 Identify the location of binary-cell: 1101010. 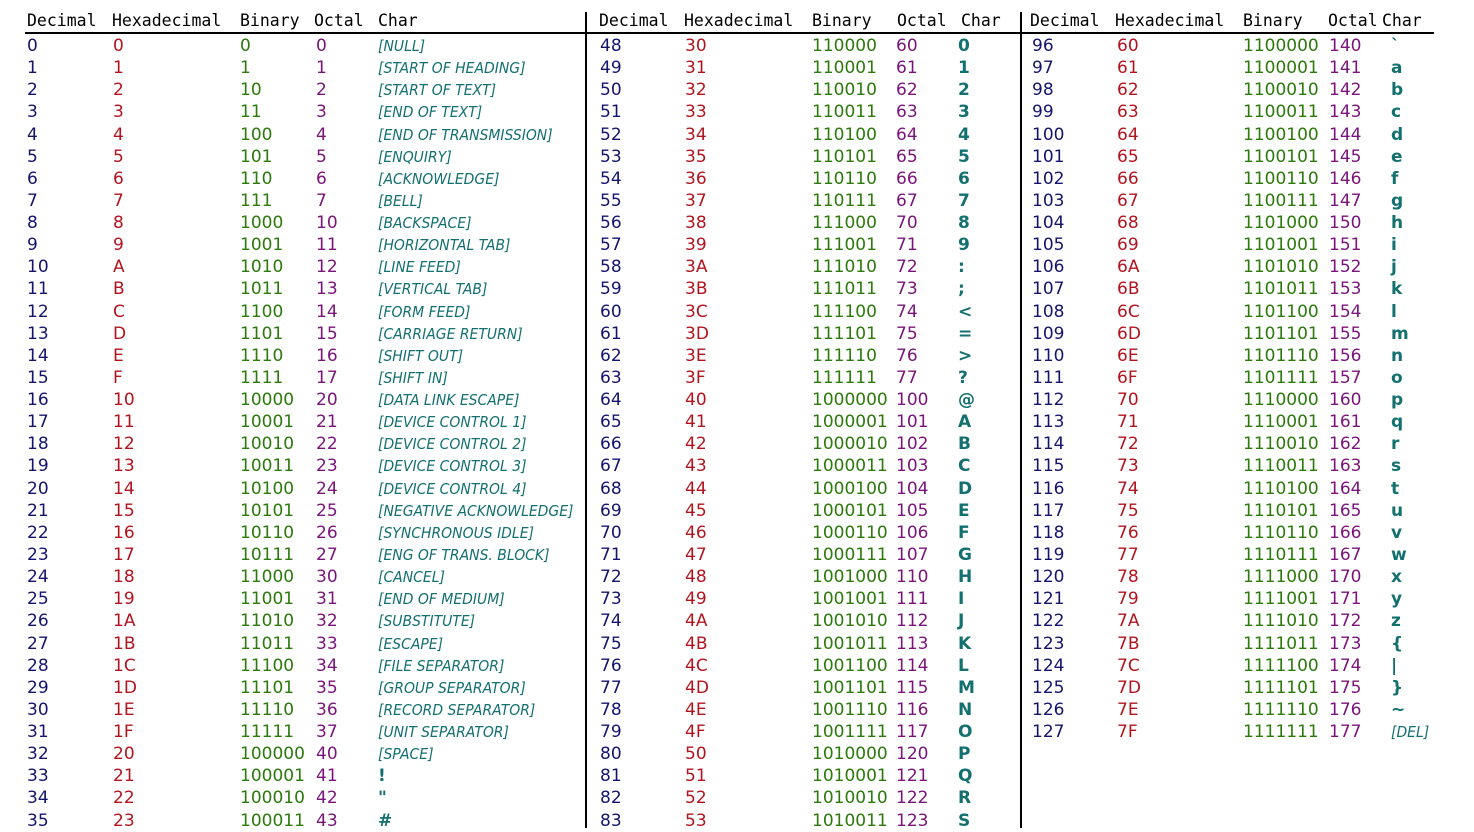
(1281, 267).